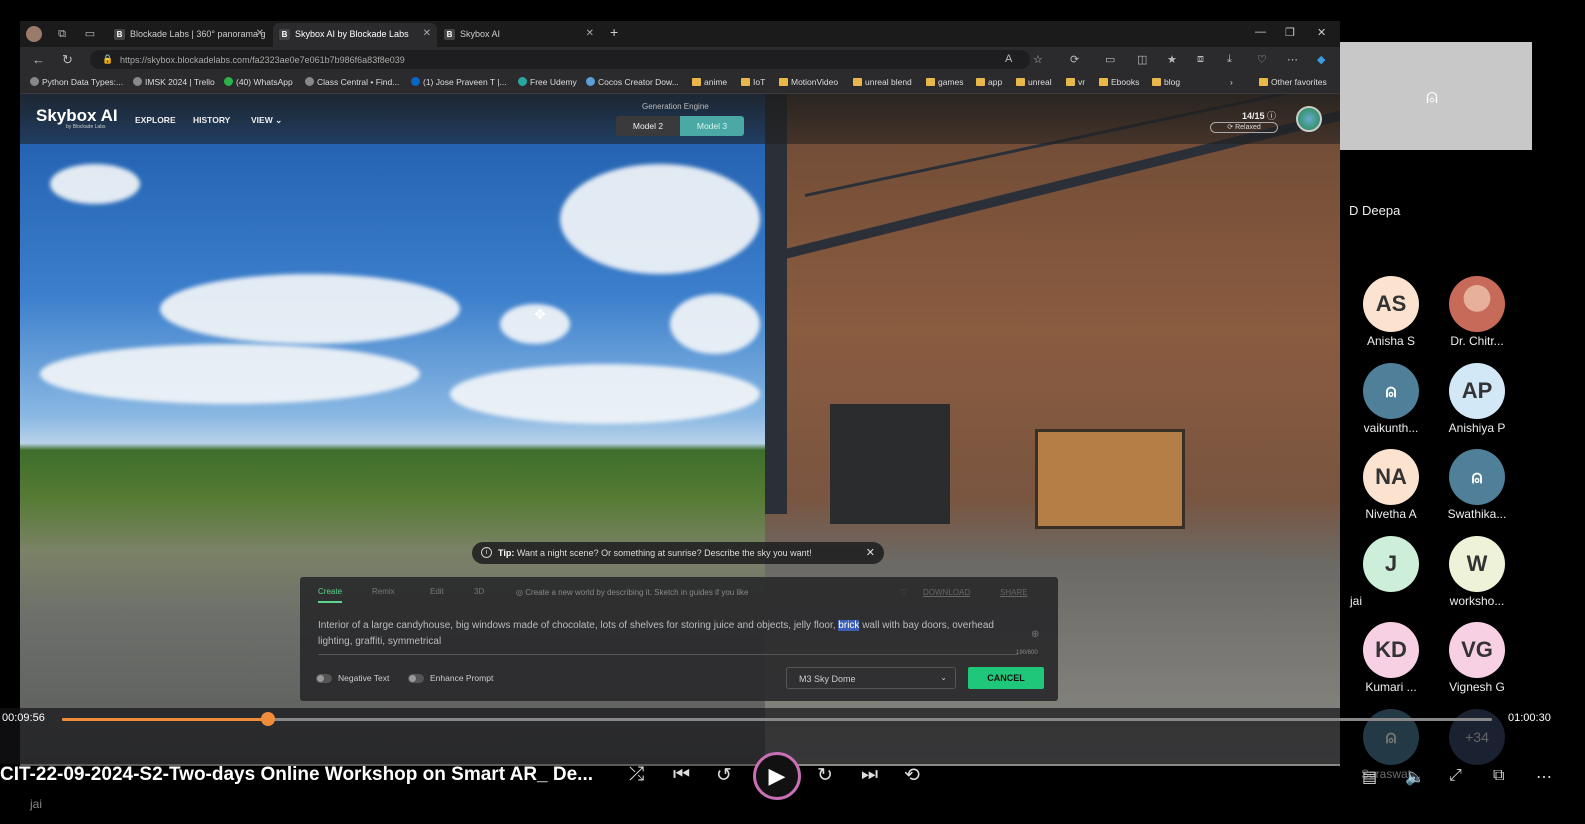 This screenshot has width=1585, height=824. I want to click on folder-icon, so click(980, 82).